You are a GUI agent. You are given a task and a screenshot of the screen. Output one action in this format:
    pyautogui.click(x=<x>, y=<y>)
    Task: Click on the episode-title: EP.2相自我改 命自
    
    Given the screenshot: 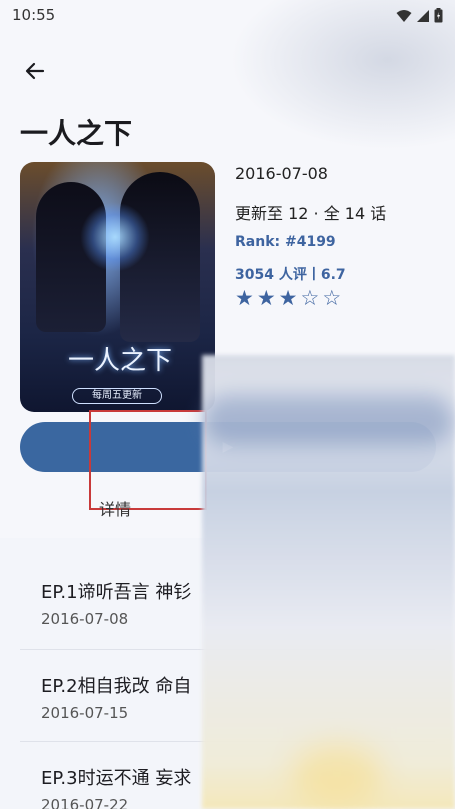 What is the action you would take?
    pyautogui.click(x=116, y=686)
    